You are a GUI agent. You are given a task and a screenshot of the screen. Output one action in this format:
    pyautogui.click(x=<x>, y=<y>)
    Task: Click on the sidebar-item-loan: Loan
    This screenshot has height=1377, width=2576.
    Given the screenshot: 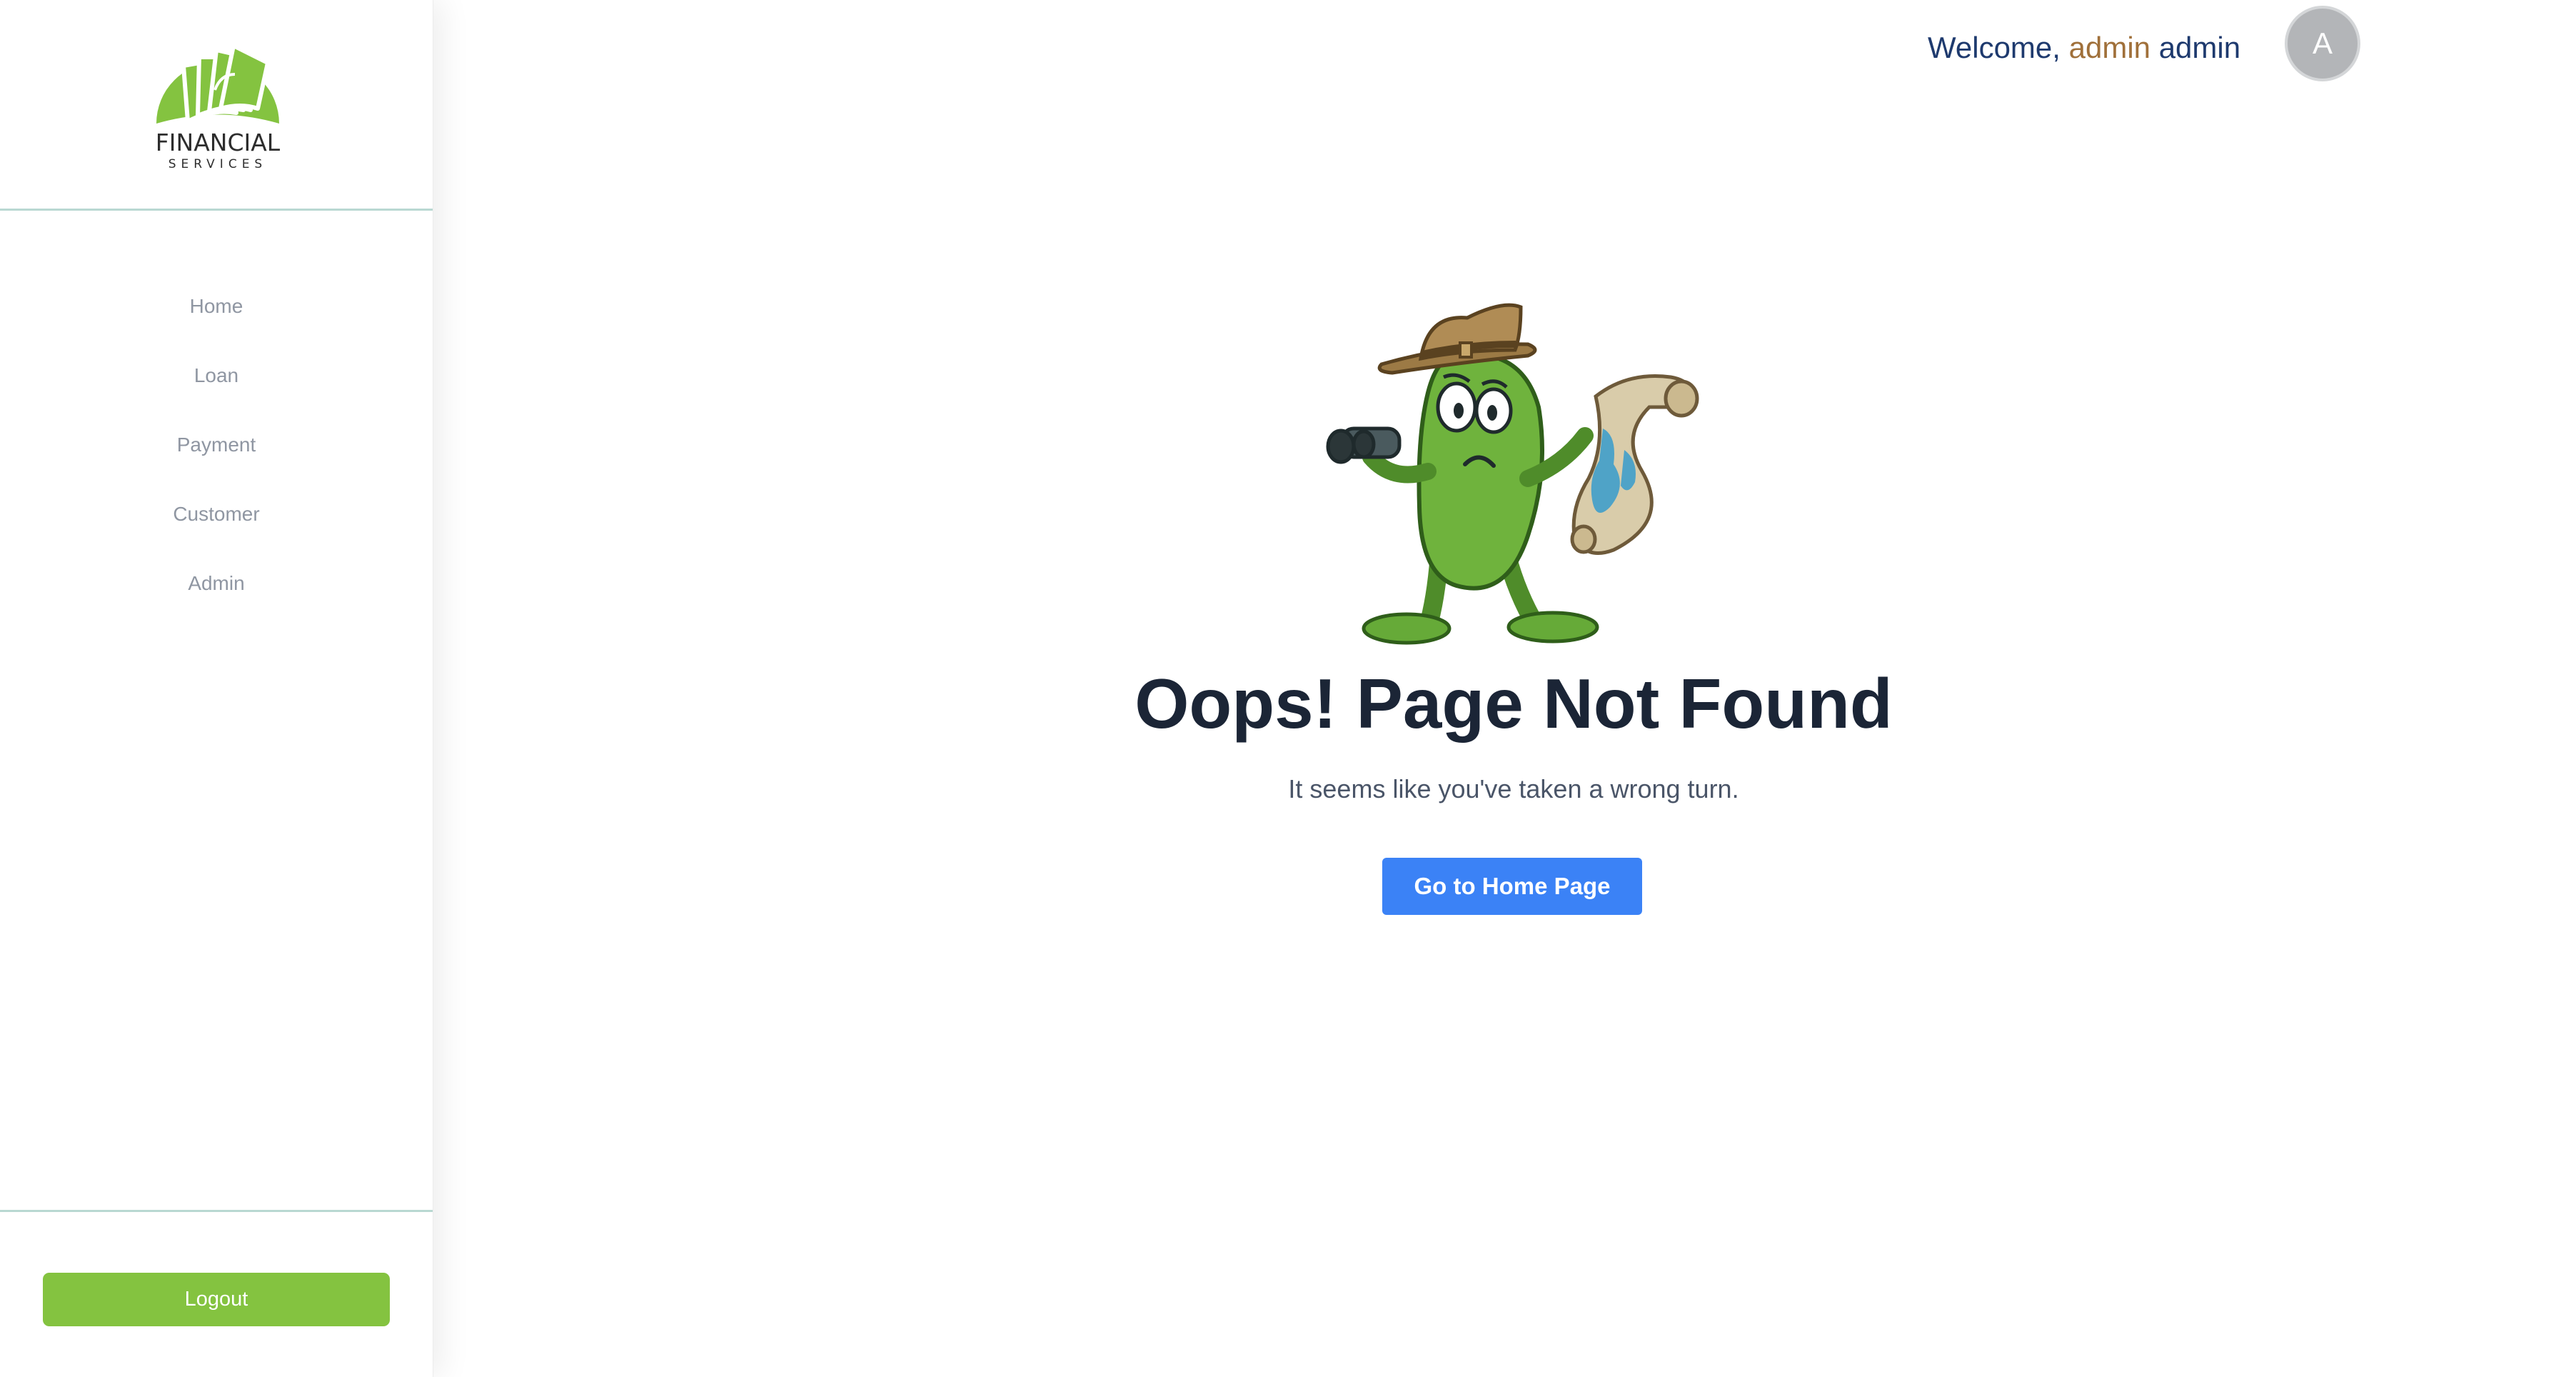 What is the action you would take?
    pyautogui.click(x=216, y=384)
    